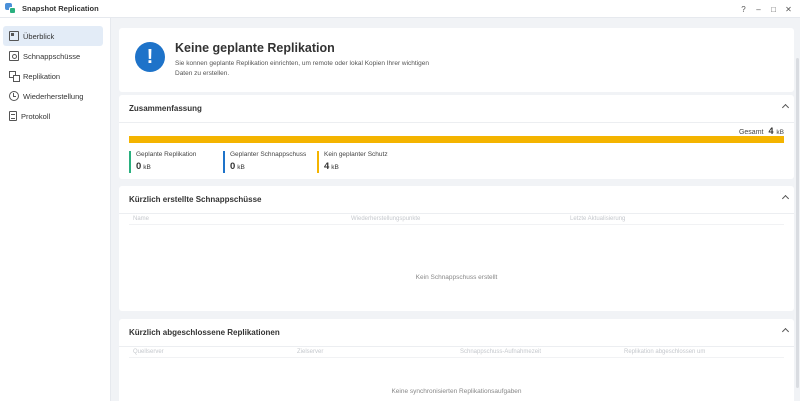 The width and height of the screenshot is (800, 401). Describe the element at coordinates (771, 131) in the screenshot. I see `total-value: 4` at that location.